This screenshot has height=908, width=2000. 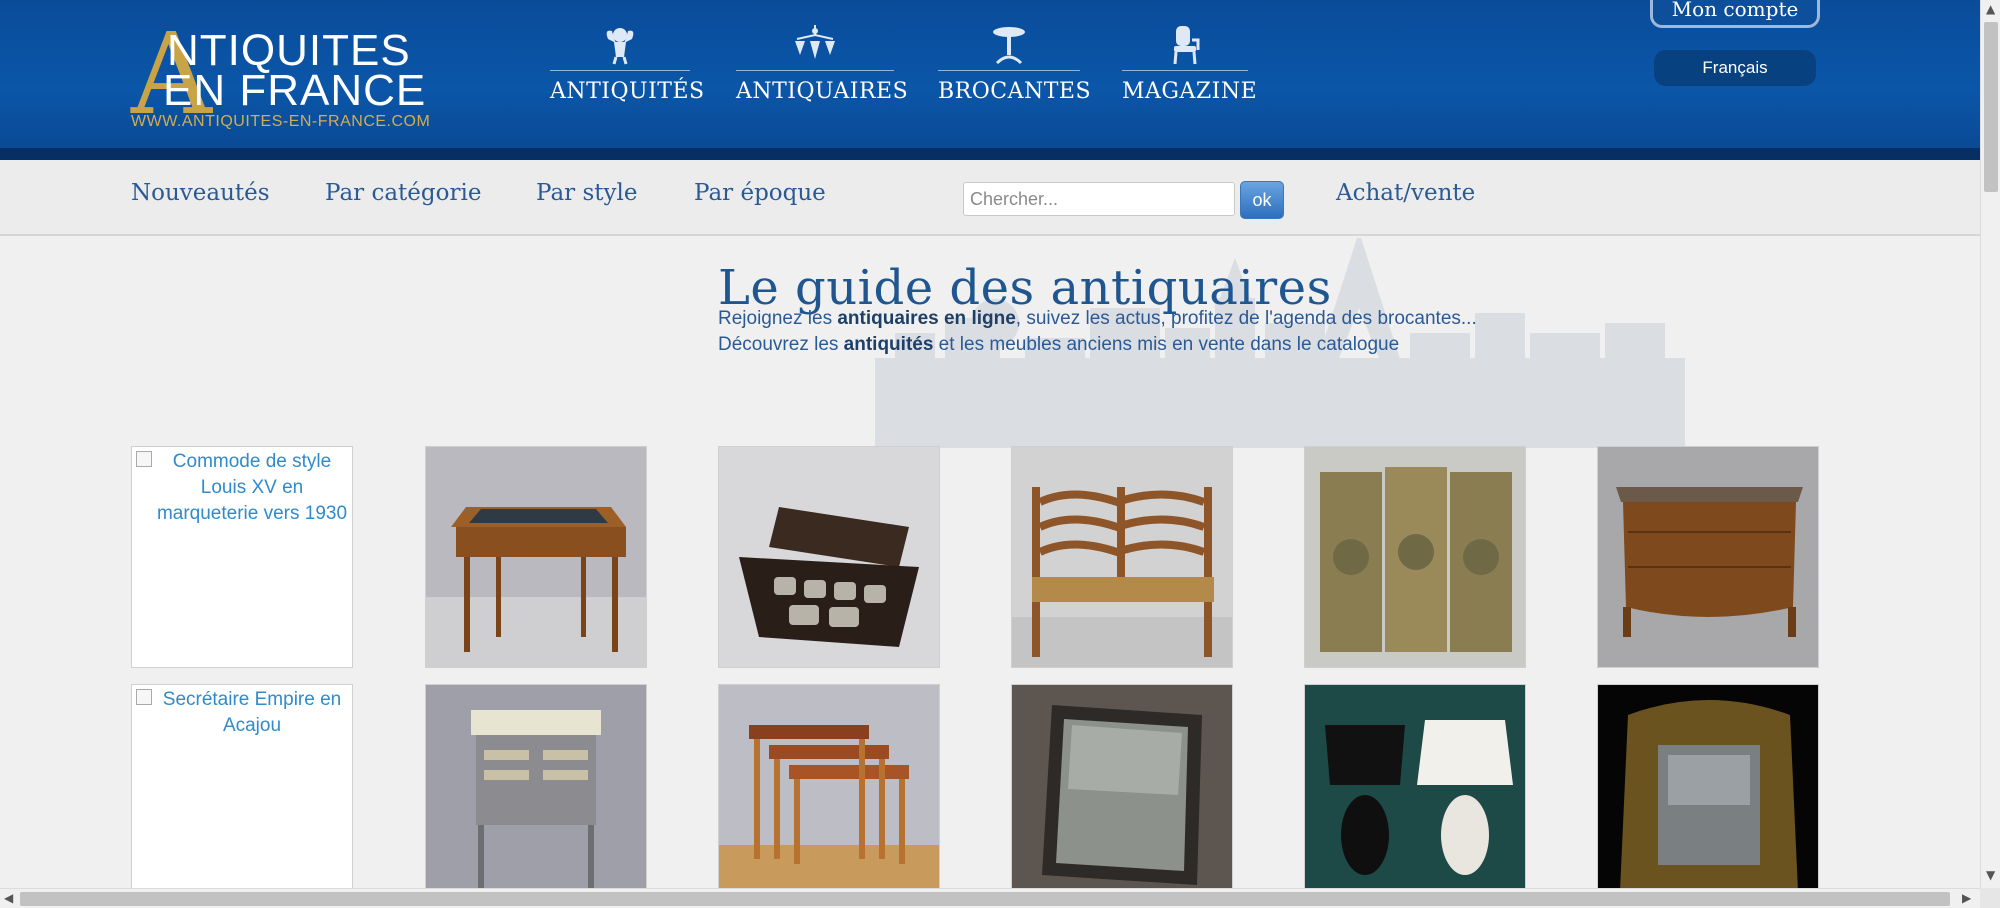 I want to click on pineapple-lamps-photo, so click(x=1415, y=787).